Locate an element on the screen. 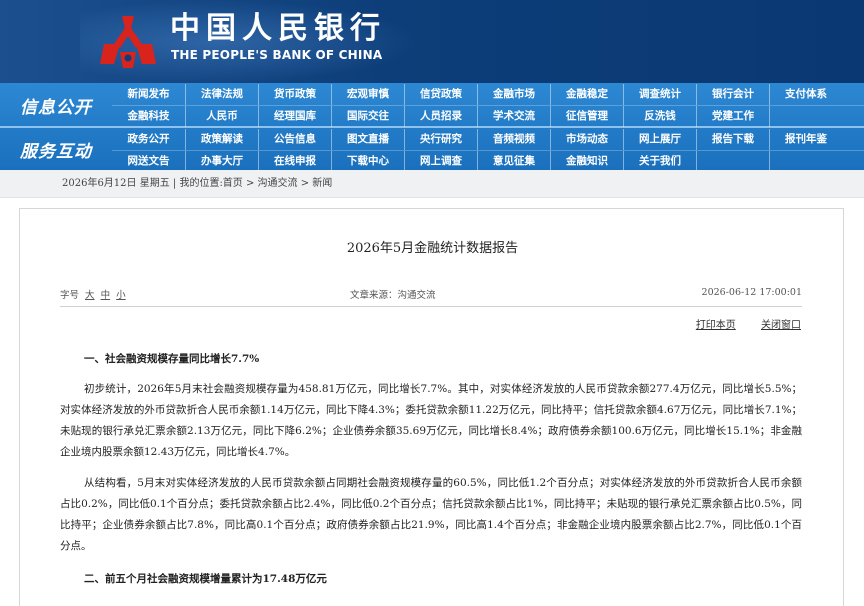 Image resolution: width=864 pixels, height=606 pixels. nav-link: 征信管理 is located at coordinates (586, 116).